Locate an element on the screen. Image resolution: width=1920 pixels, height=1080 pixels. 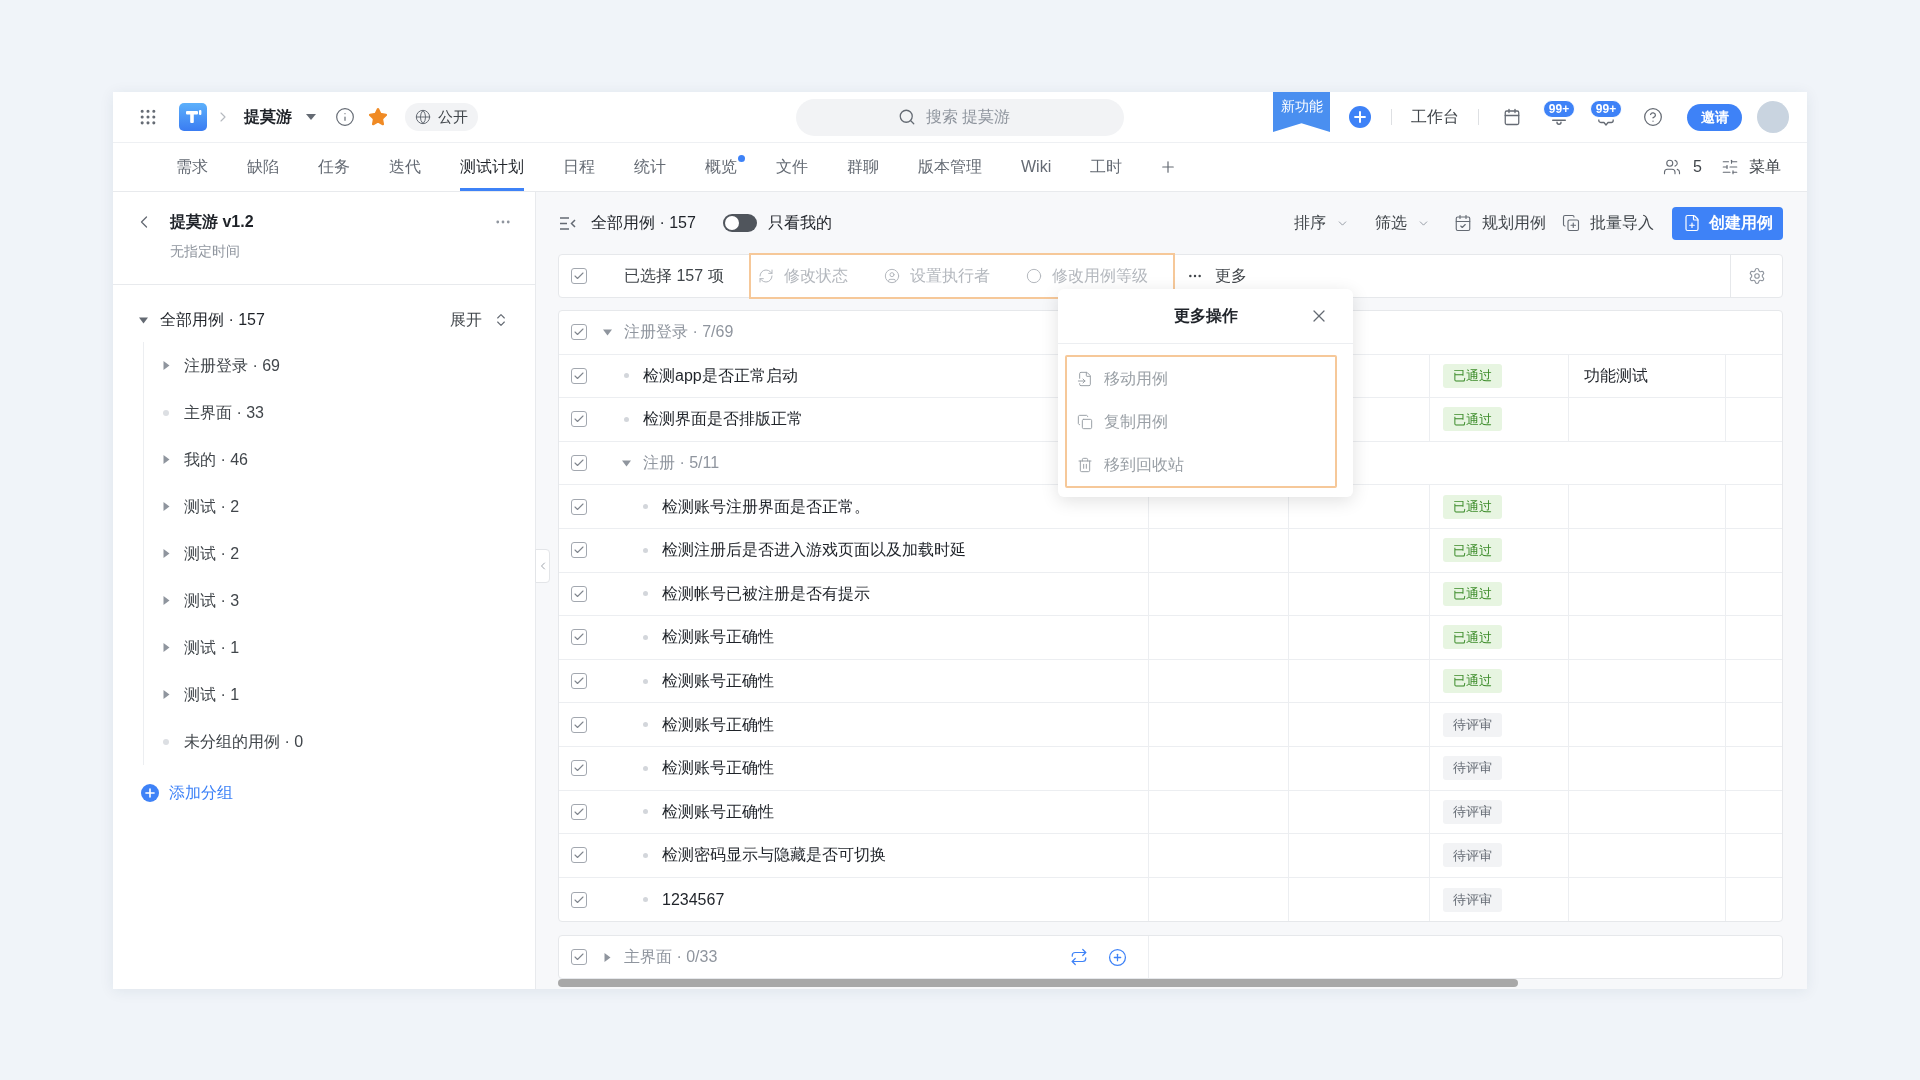
tree-item: 未分组的用例 · 0 is located at coordinates (244, 741).